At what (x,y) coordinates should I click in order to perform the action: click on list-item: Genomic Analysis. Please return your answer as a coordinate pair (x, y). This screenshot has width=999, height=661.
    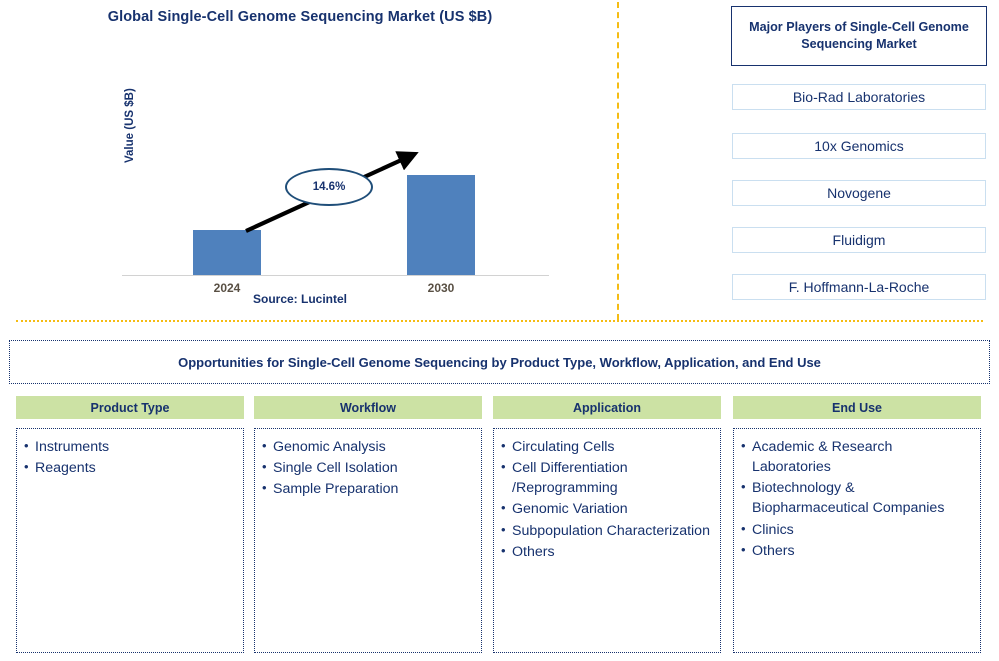
    Looking at the image, I should click on (368, 447).